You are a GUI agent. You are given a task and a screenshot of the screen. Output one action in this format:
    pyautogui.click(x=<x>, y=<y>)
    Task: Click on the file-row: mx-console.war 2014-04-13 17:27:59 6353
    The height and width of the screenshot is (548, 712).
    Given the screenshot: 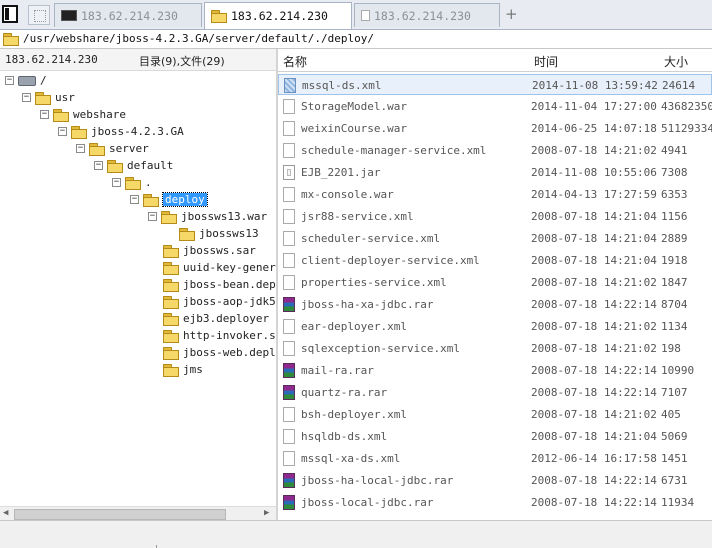 What is the action you would take?
    pyautogui.click(x=495, y=194)
    